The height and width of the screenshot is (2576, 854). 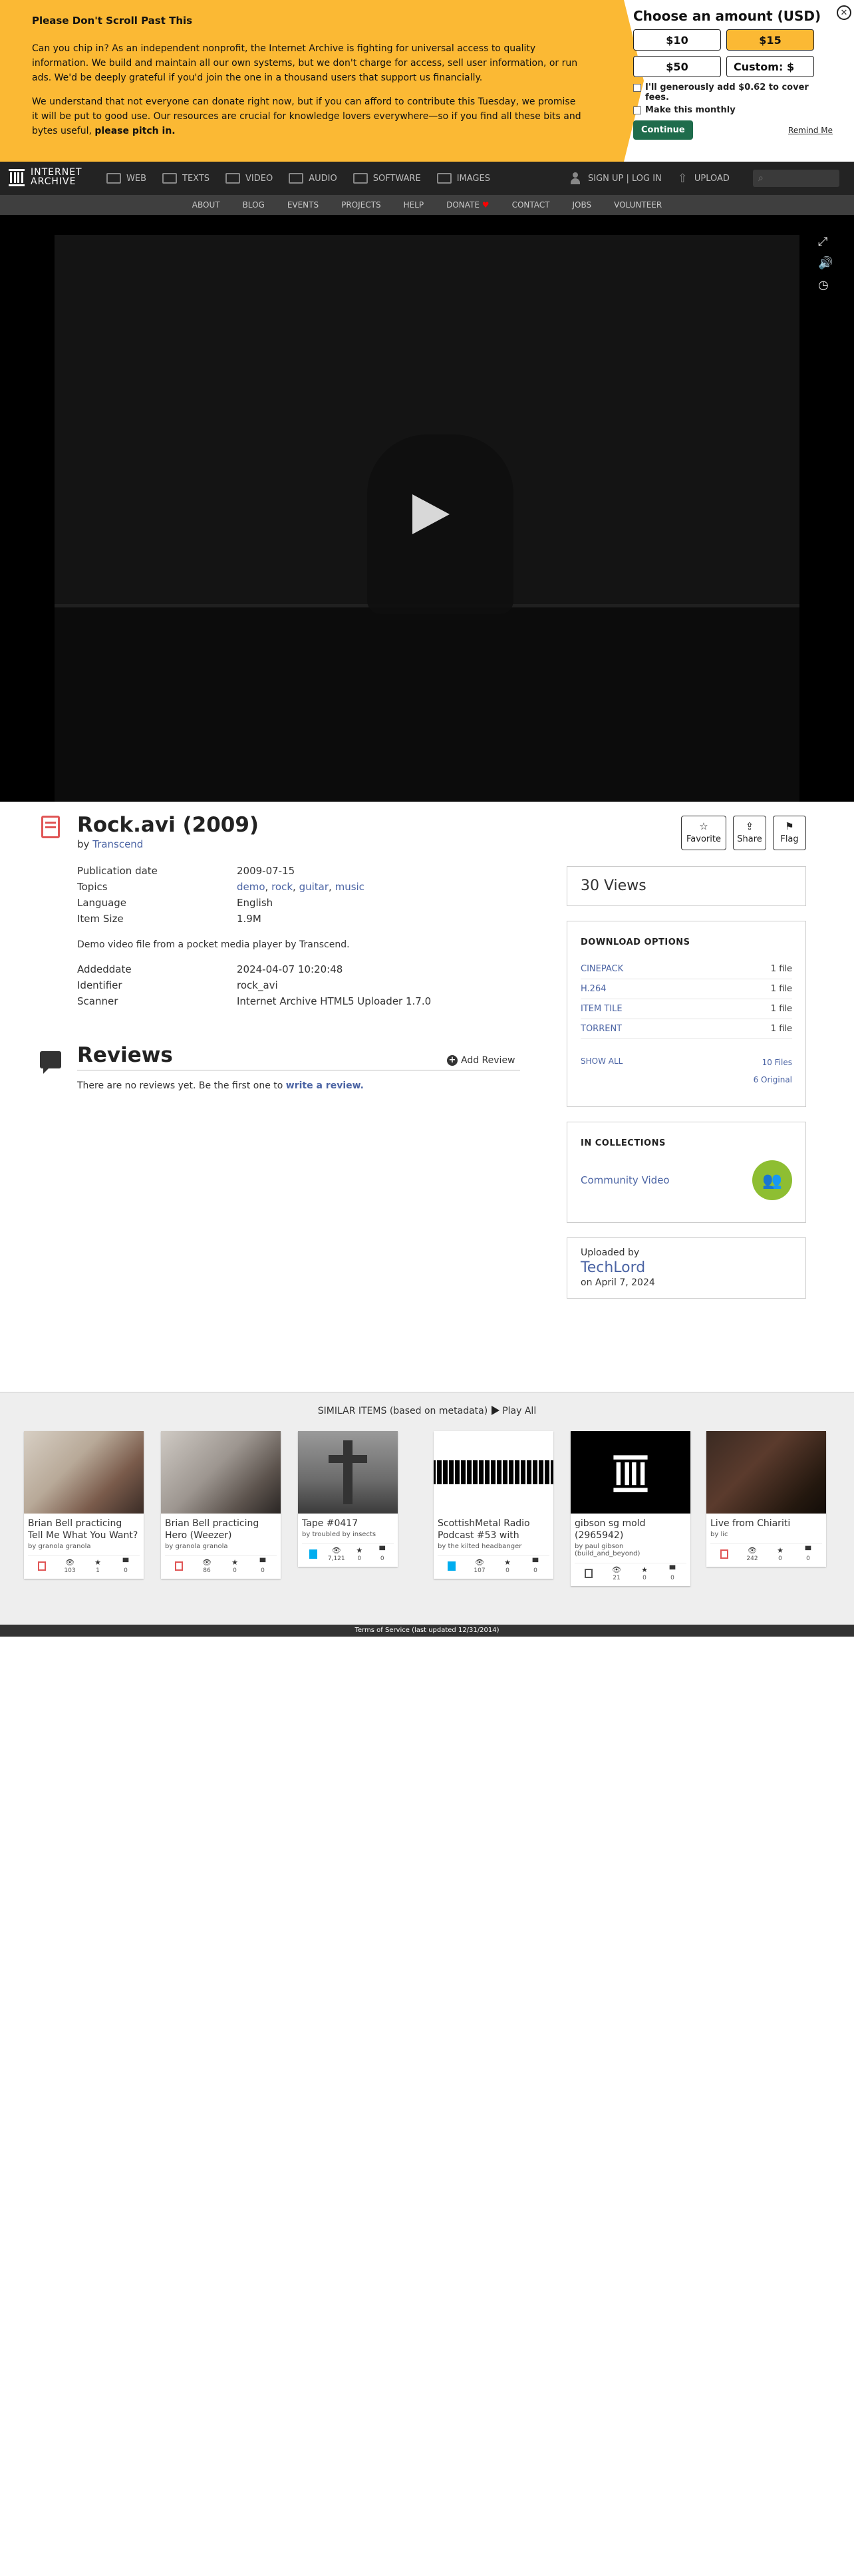 I want to click on star-icon: ★, so click(x=234, y=1562).